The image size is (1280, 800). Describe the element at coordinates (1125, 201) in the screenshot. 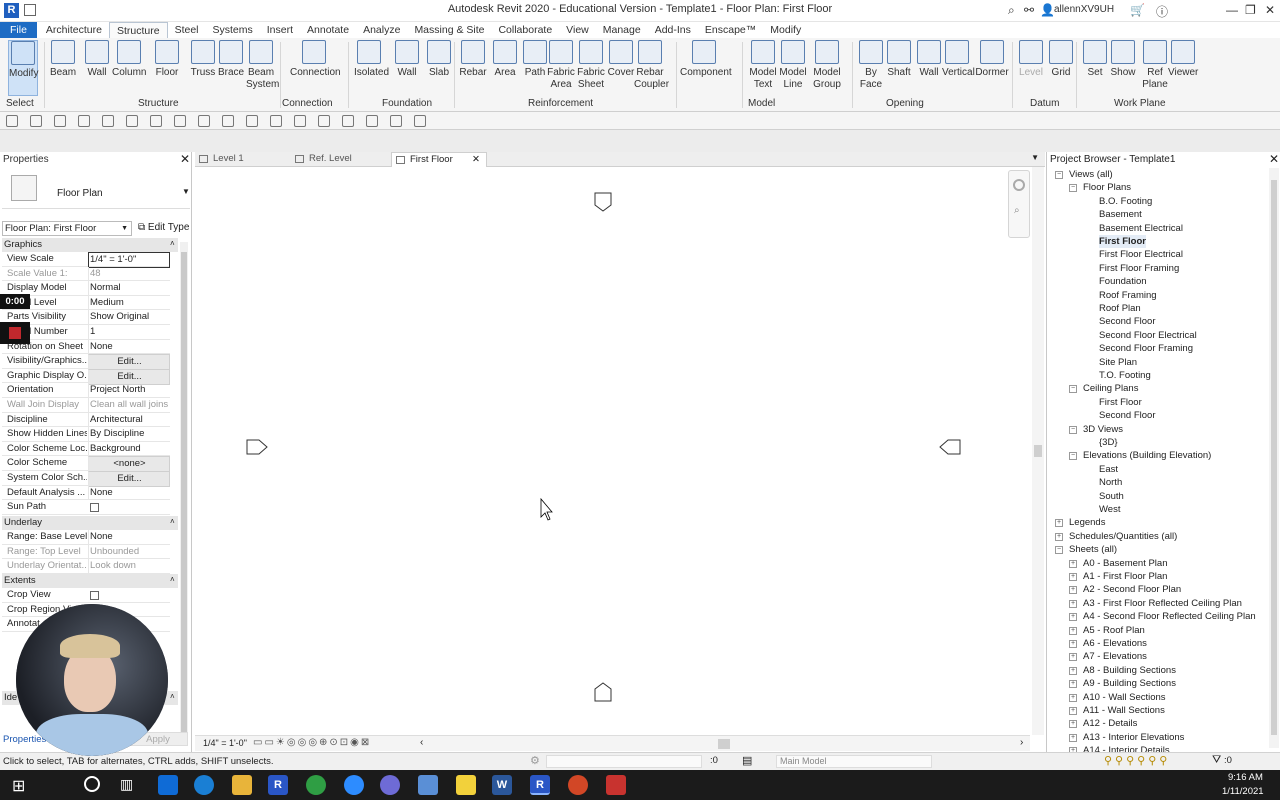

I see `browser-item: B.O. Footing` at that location.